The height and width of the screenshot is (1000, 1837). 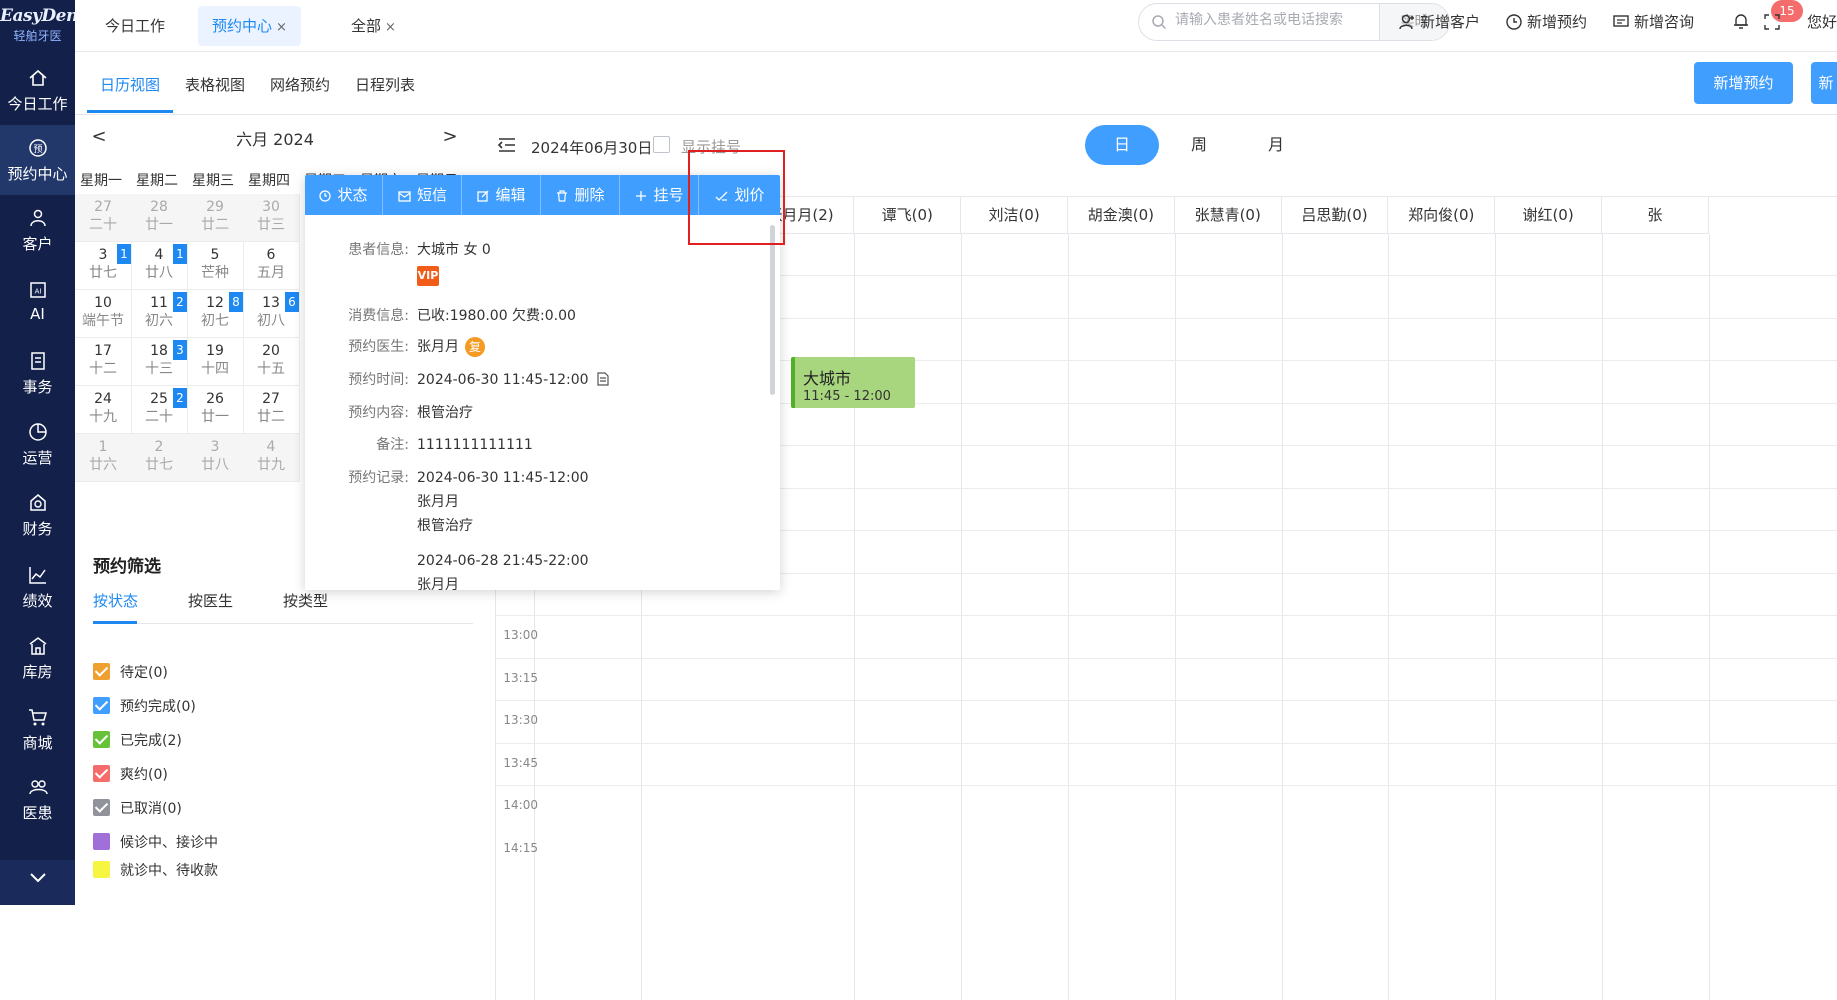 What do you see at coordinates (271, 218) in the screenshot?
I see `calendar-day: 30廿三` at bounding box center [271, 218].